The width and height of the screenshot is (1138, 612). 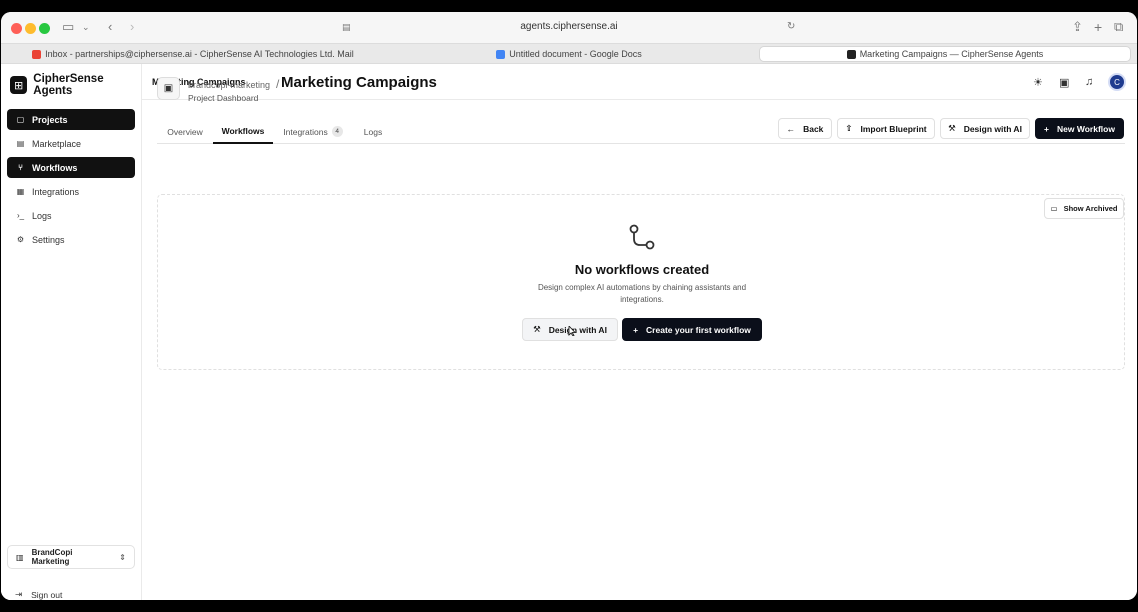 I want to click on gmail-icon, so click(x=37, y=54).